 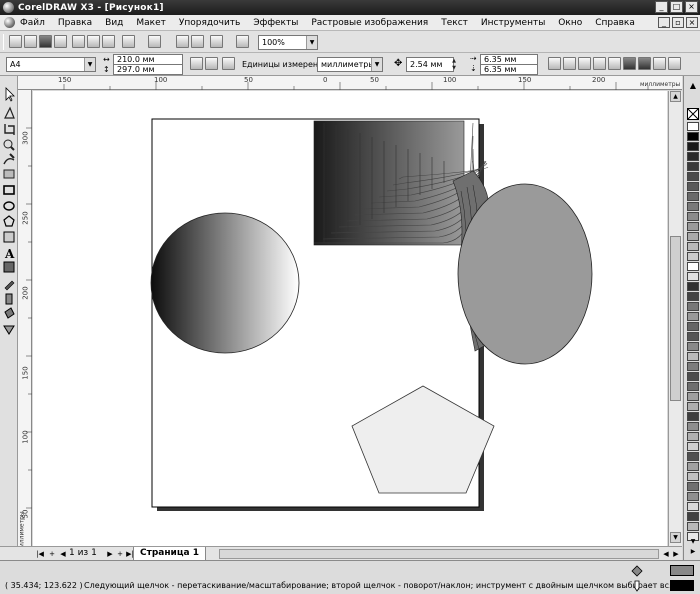 What do you see at coordinates (216, 41) in the screenshot?
I see `application-launcher-icon` at bounding box center [216, 41].